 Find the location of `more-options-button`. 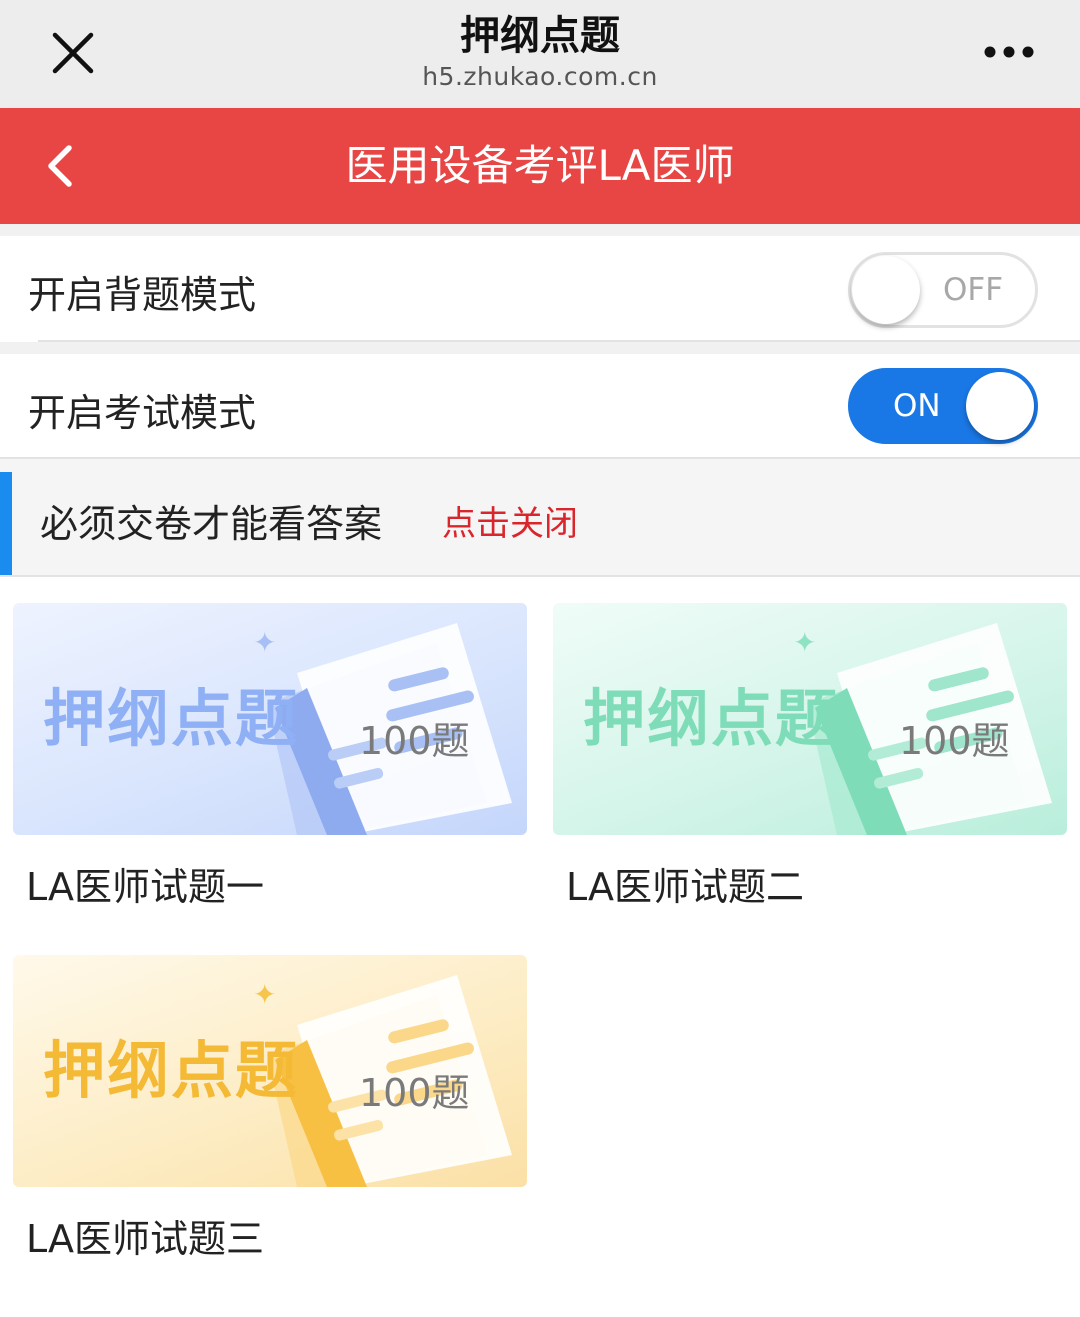

more-options-button is located at coordinates (1009, 52).